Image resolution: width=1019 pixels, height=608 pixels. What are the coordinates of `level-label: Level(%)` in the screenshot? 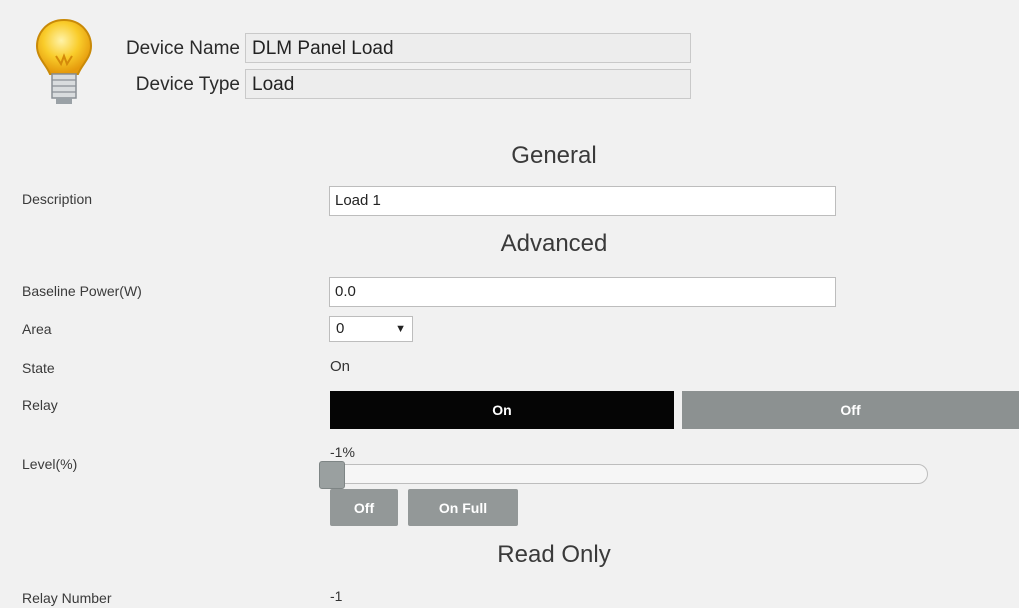 It's located at (50, 464).